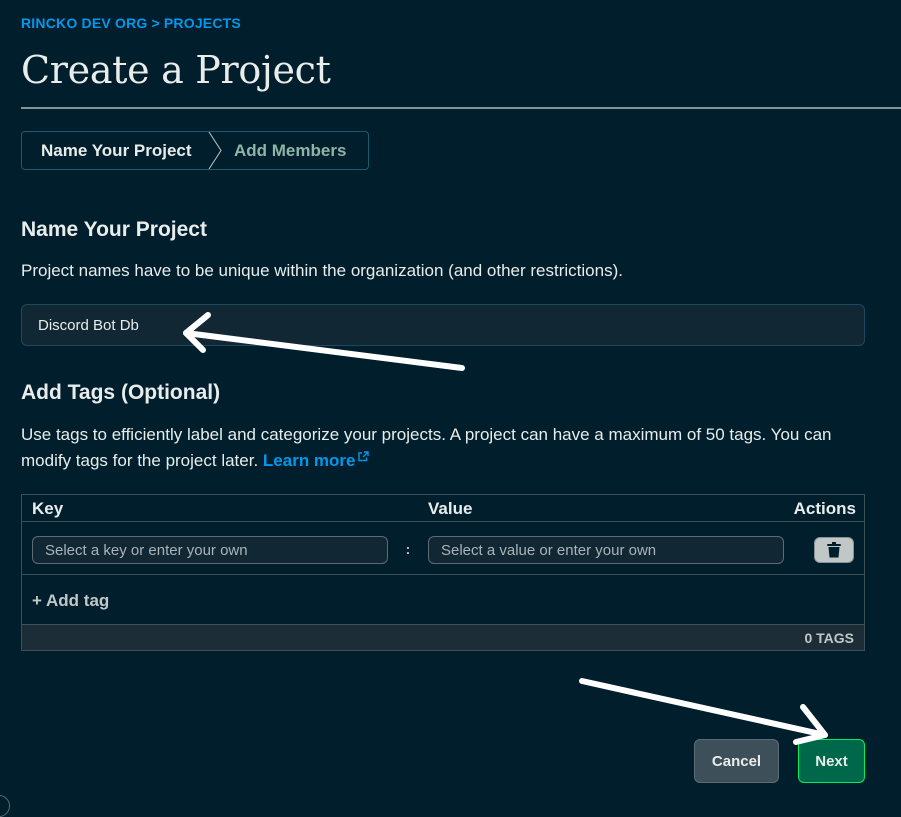 Image resolution: width=901 pixels, height=817 pixels. Describe the element at coordinates (48, 508) in the screenshot. I see `column-key: Key` at that location.